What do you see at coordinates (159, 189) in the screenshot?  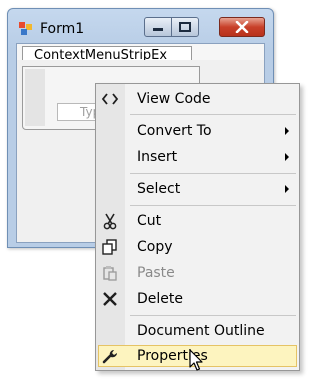 I see `menu-item-label: Select` at bounding box center [159, 189].